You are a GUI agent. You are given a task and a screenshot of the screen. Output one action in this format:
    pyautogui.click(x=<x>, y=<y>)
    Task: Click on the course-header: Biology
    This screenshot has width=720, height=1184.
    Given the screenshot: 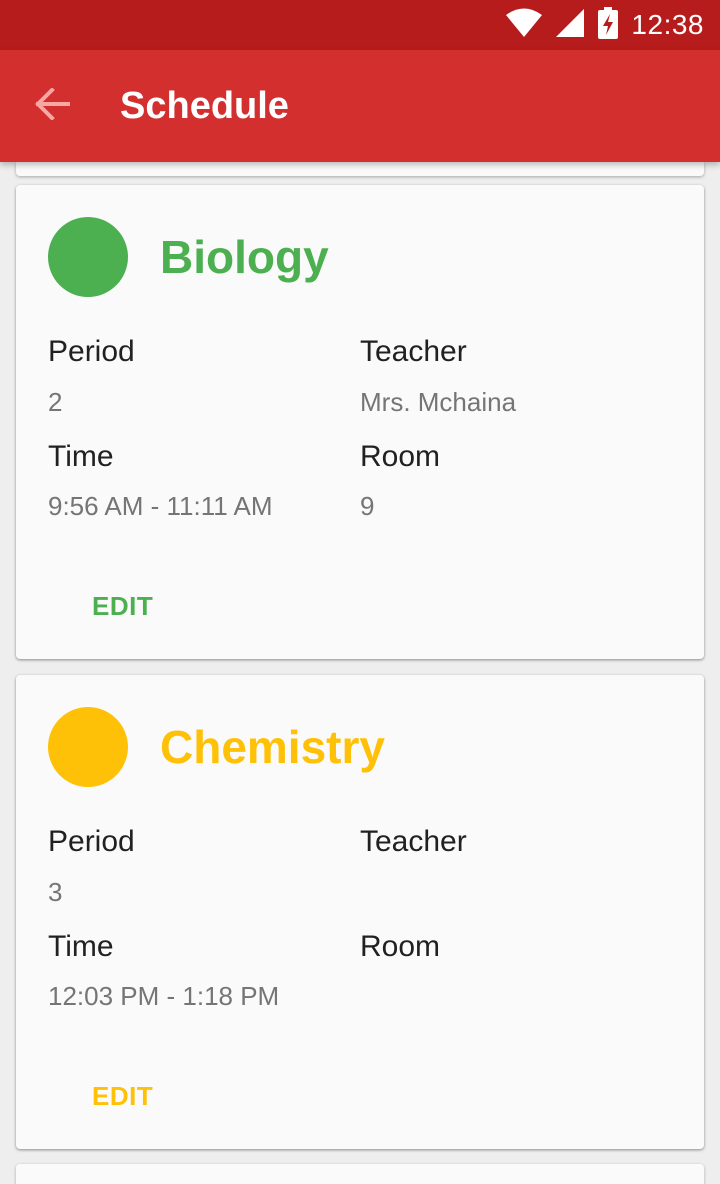 What is the action you would take?
    pyautogui.click(x=188, y=257)
    